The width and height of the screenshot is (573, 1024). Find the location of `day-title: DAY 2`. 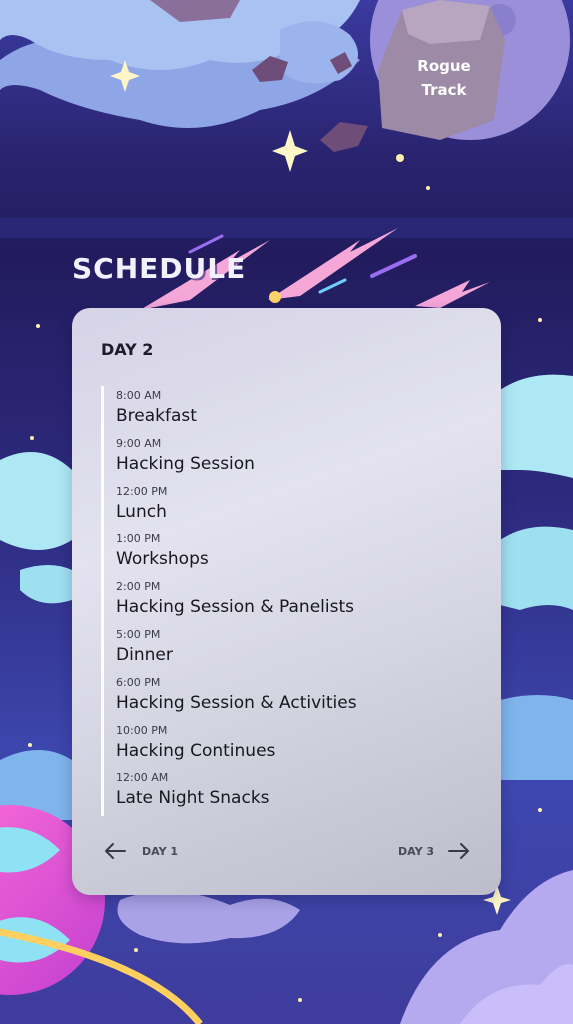

day-title: DAY 2 is located at coordinates (127, 349).